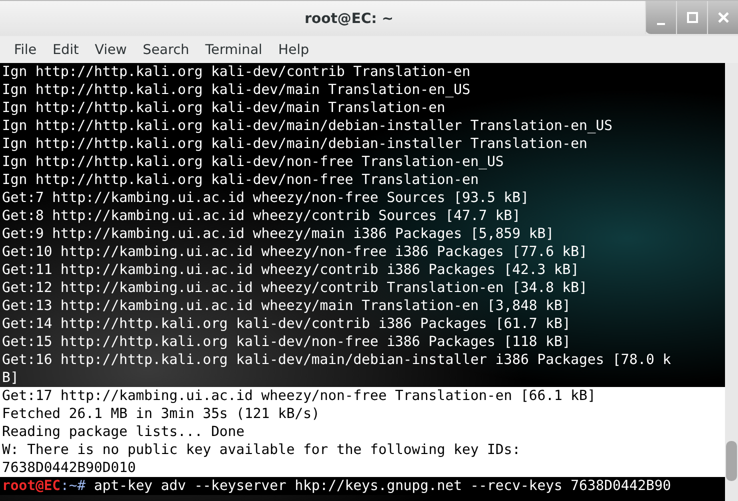 This screenshot has height=501, width=738. Describe the element at coordinates (290, 270) in the screenshot. I see `terminal-line: Get:11 http://kambing.ui.ac.id wheezy/contrib i386 Packages [42.3 kB]` at that location.